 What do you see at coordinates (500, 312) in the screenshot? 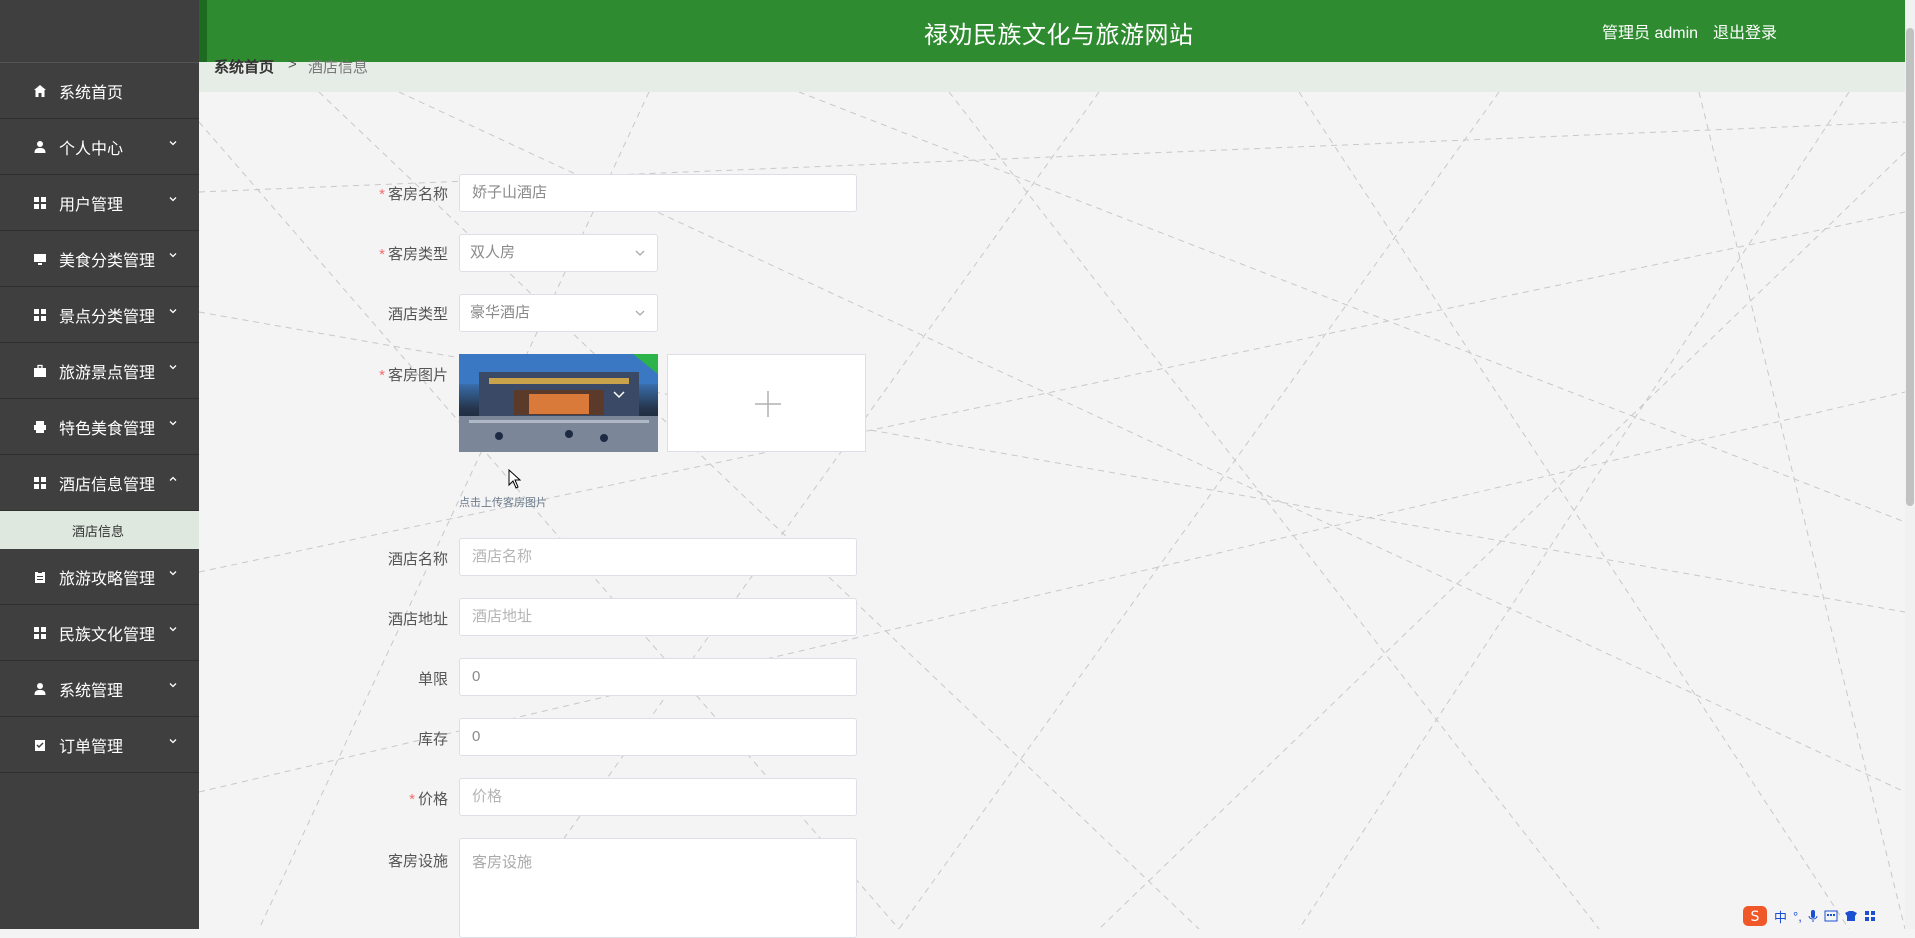
I see `hotel-type-value: 豪华酒店` at bounding box center [500, 312].